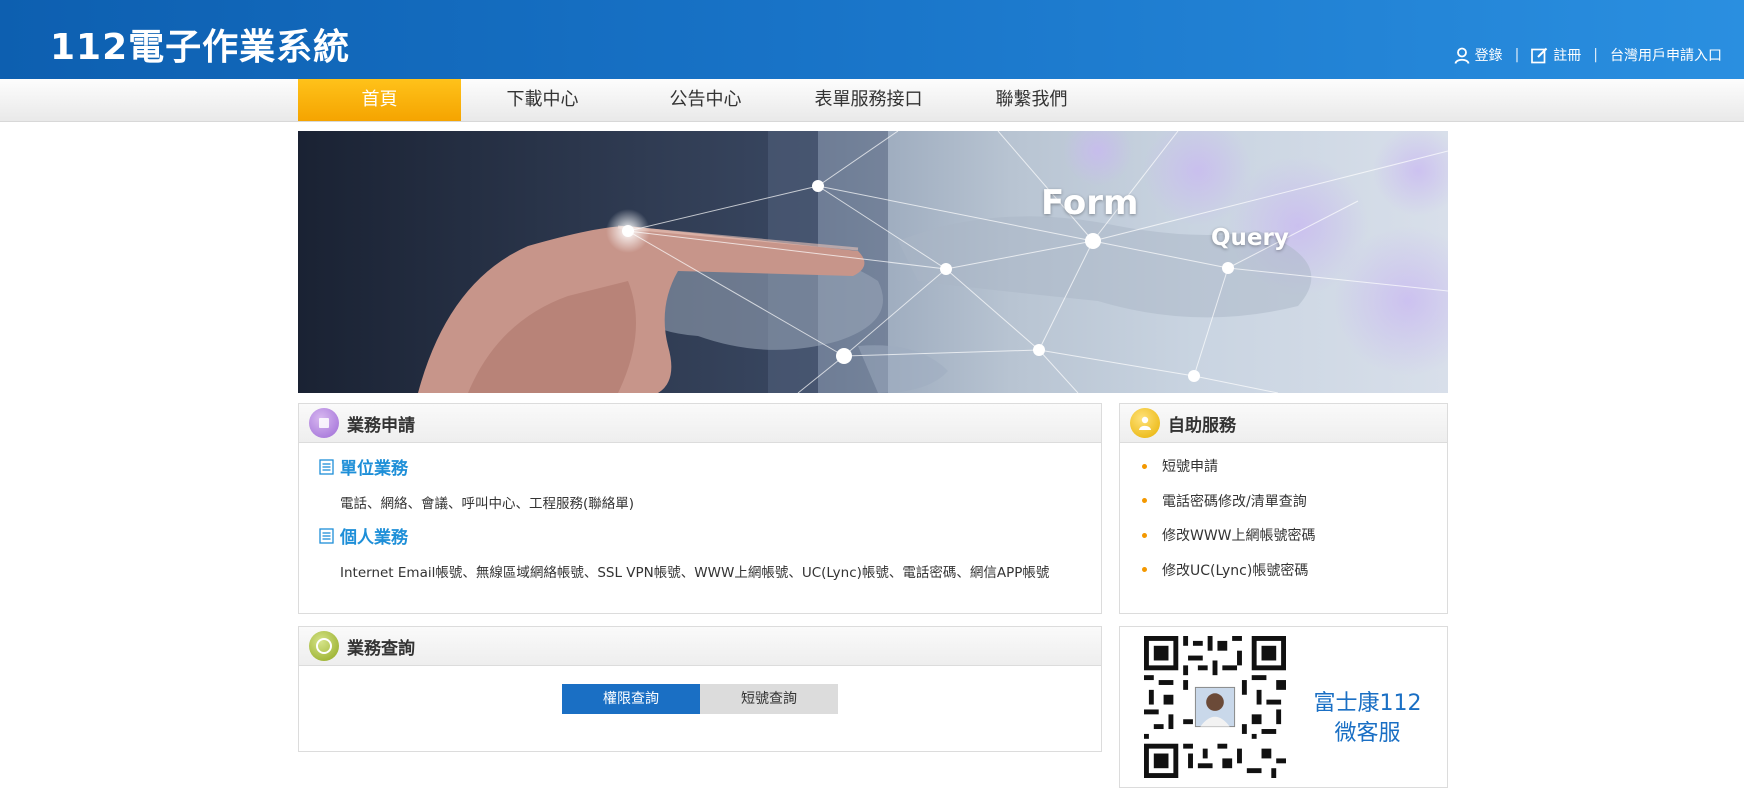 This screenshot has width=1744, height=788. I want to click on nav-bar: 首頁 下載中心 公告中心 表單服務接口 聯繫我們, so click(872, 100).